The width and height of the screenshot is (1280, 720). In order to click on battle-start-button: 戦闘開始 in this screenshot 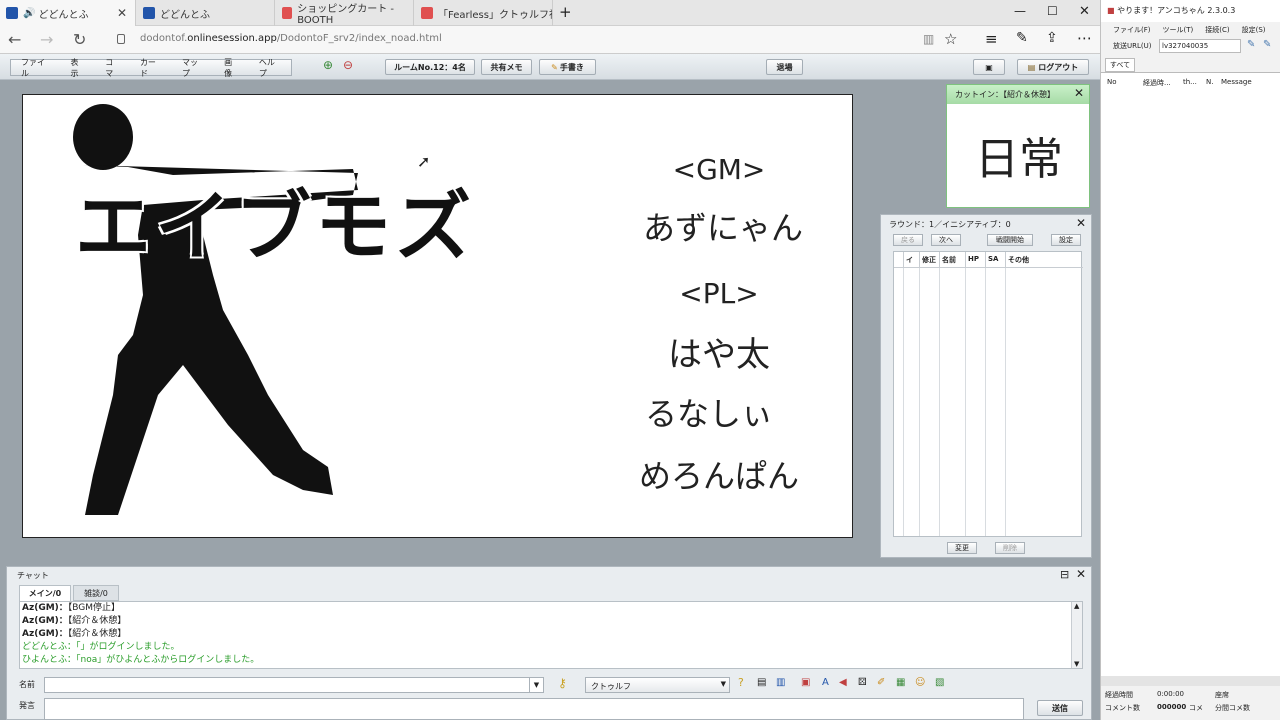, I will do `click(1010, 240)`.